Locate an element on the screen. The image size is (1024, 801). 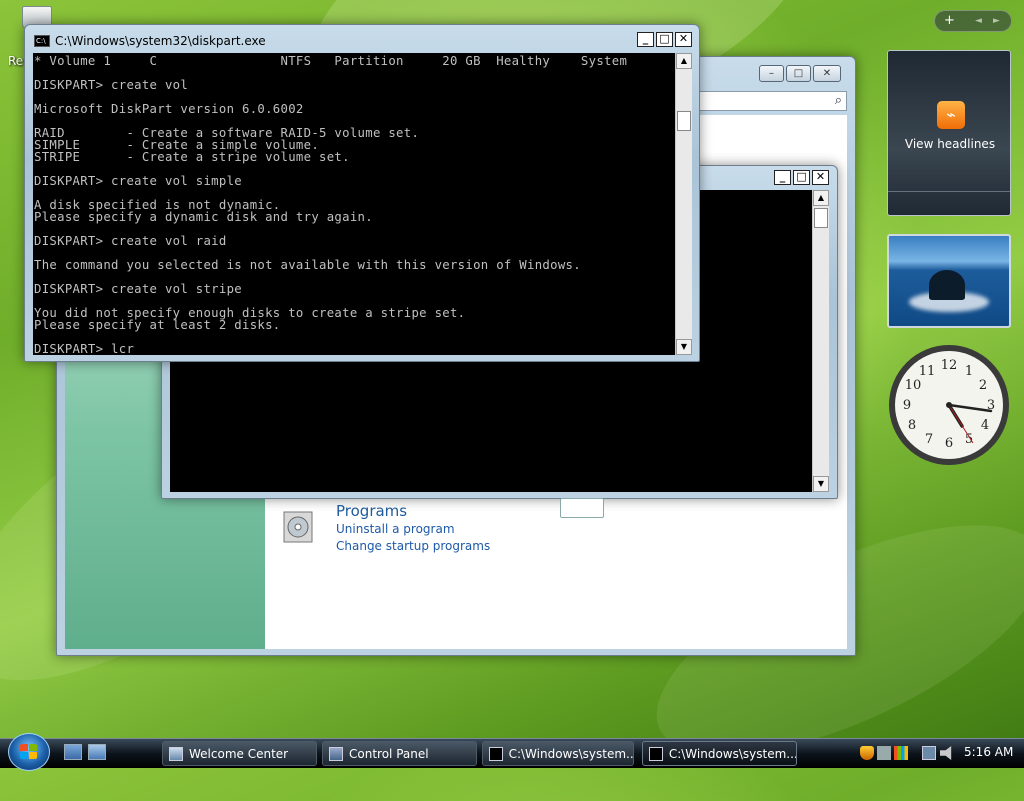
clock-numeral: 12 is located at coordinates (949, 365).